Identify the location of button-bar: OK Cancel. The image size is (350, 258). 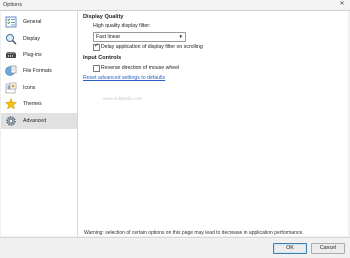
(175, 247).